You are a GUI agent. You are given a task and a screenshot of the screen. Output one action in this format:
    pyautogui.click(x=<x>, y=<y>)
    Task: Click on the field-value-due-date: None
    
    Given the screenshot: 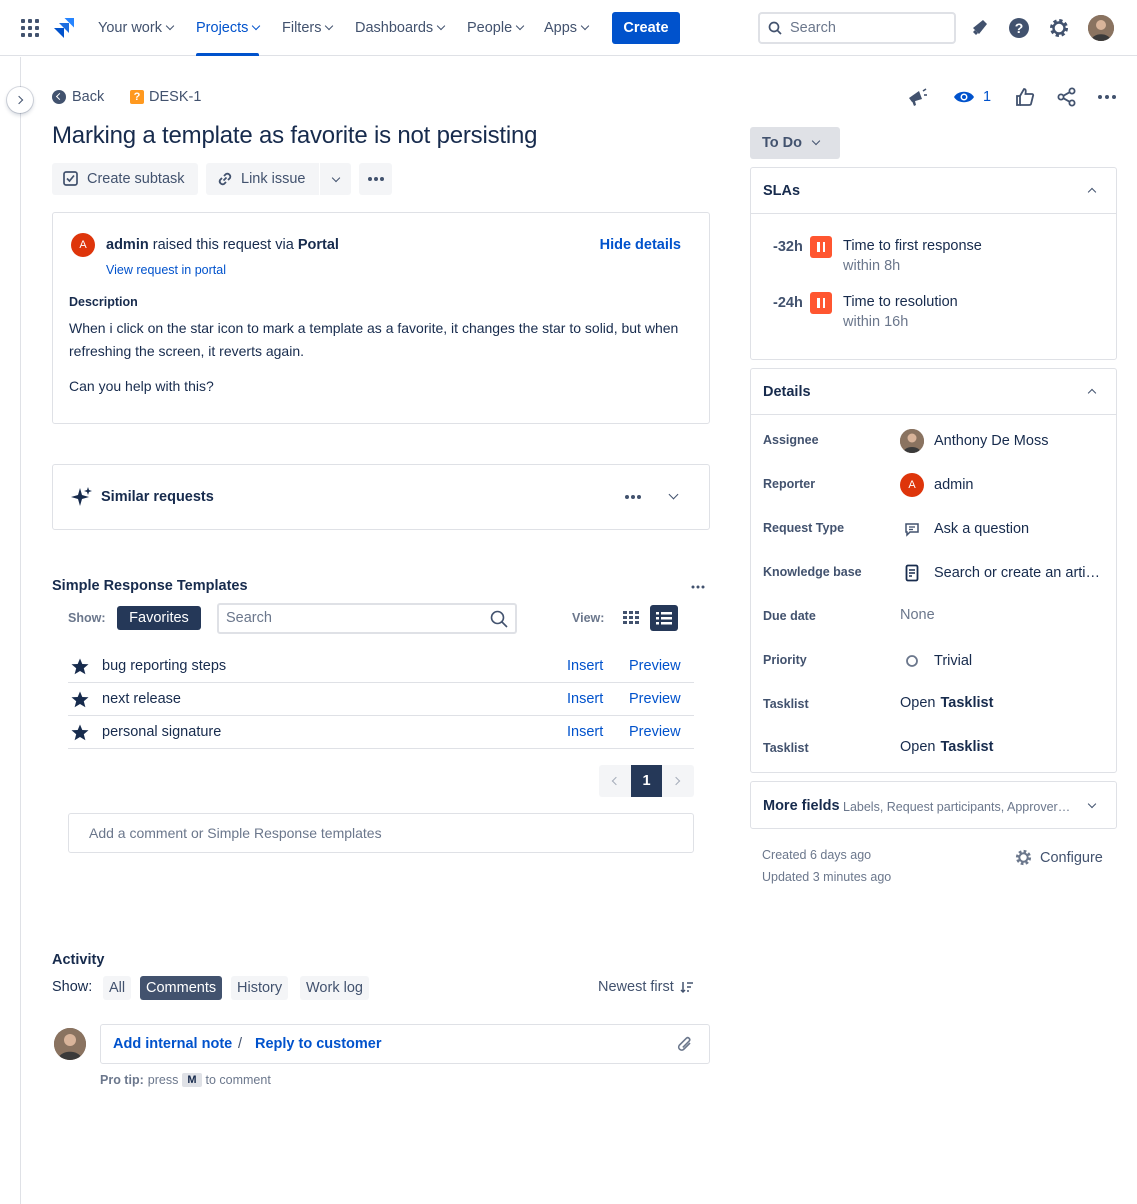 What is the action you would take?
    pyautogui.click(x=917, y=615)
    